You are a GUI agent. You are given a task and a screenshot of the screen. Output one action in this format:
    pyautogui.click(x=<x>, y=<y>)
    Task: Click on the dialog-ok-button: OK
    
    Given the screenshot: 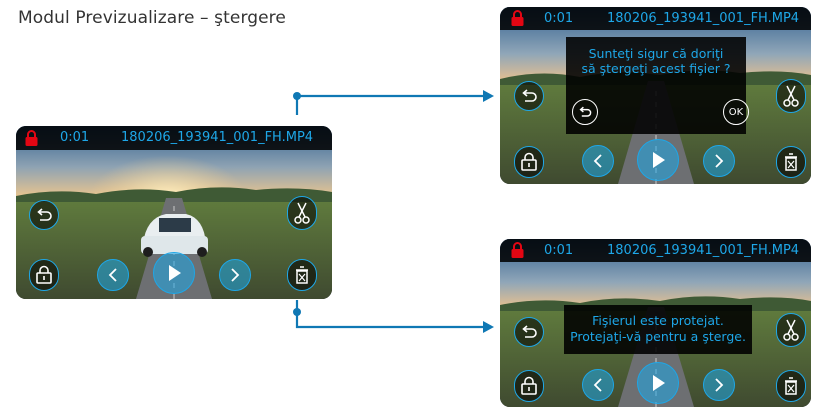 What is the action you would take?
    pyautogui.click(x=736, y=112)
    